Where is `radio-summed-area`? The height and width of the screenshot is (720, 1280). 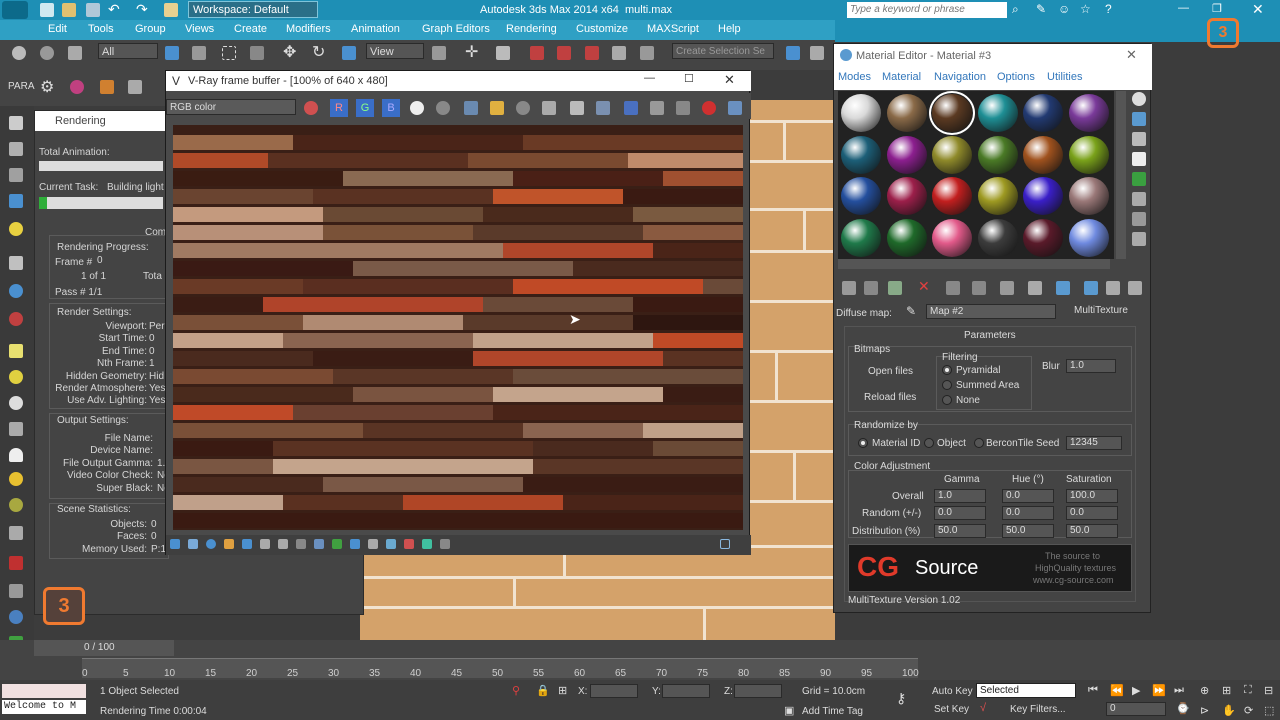 radio-summed-area is located at coordinates (947, 385).